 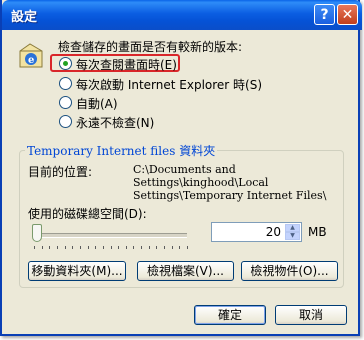 What do you see at coordinates (230, 195) in the screenshot?
I see `location-line: Settings\Temporary Internet Files\` at bounding box center [230, 195].